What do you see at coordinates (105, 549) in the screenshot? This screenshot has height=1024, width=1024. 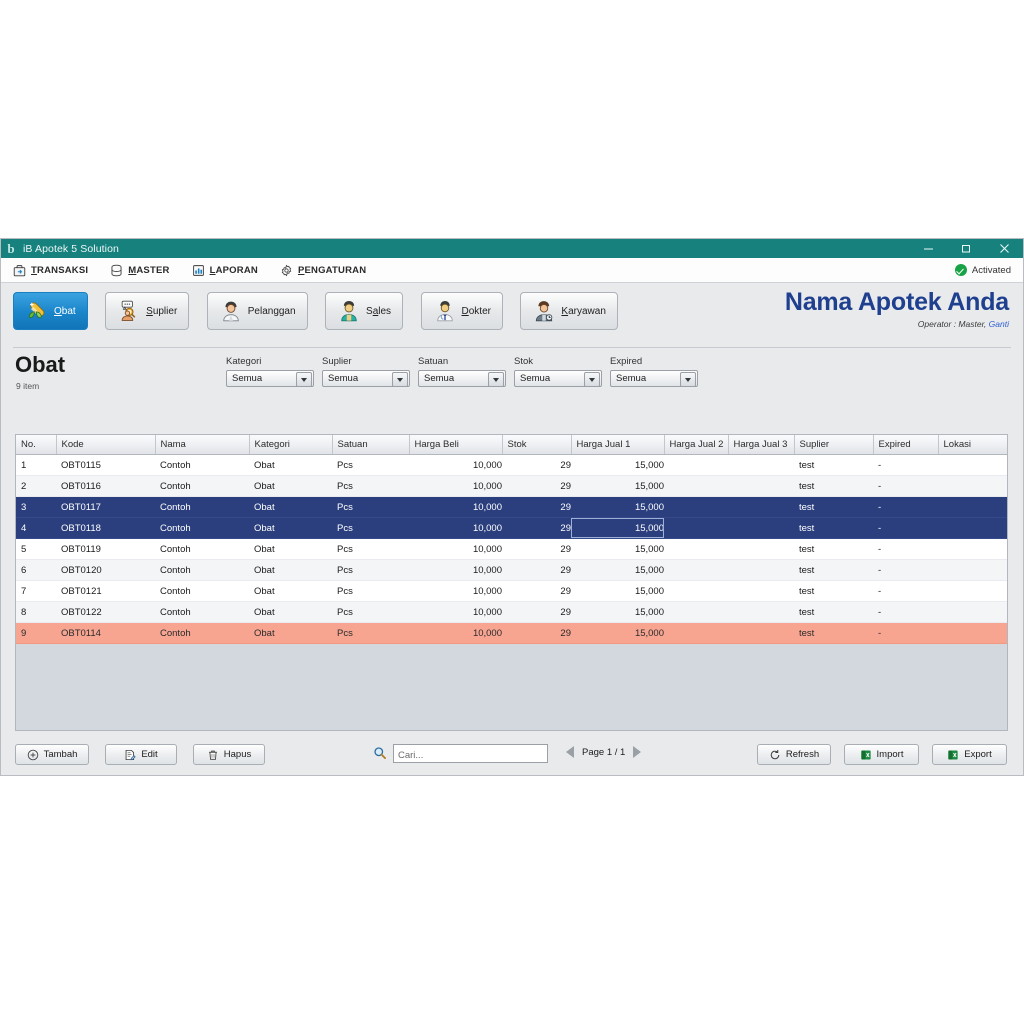 I see `cell-kode: OBT0119` at bounding box center [105, 549].